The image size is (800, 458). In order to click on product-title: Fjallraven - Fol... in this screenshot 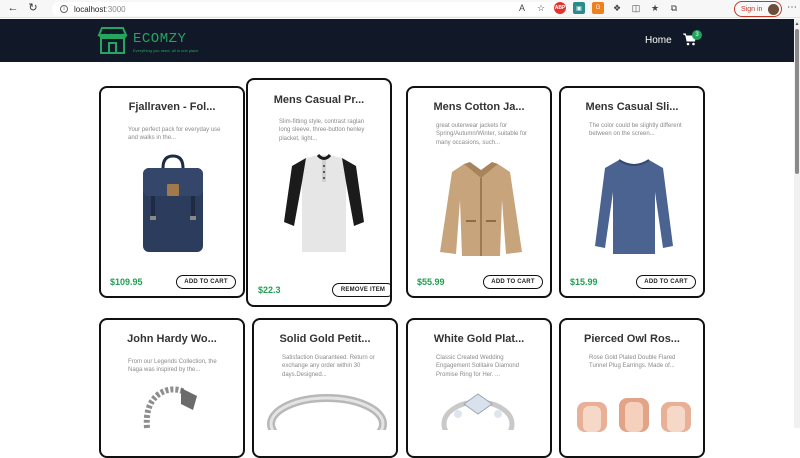, I will do `click(172, 107)`.